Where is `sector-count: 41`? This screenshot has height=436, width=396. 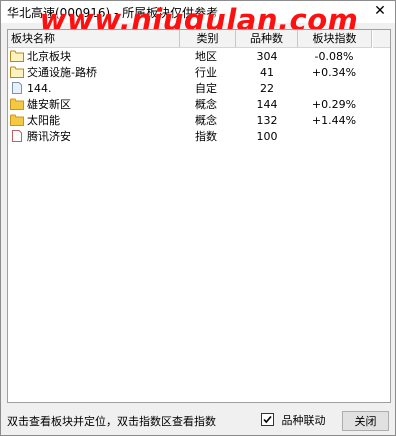 sector-count: 41 is located at coordinates (267, 72).